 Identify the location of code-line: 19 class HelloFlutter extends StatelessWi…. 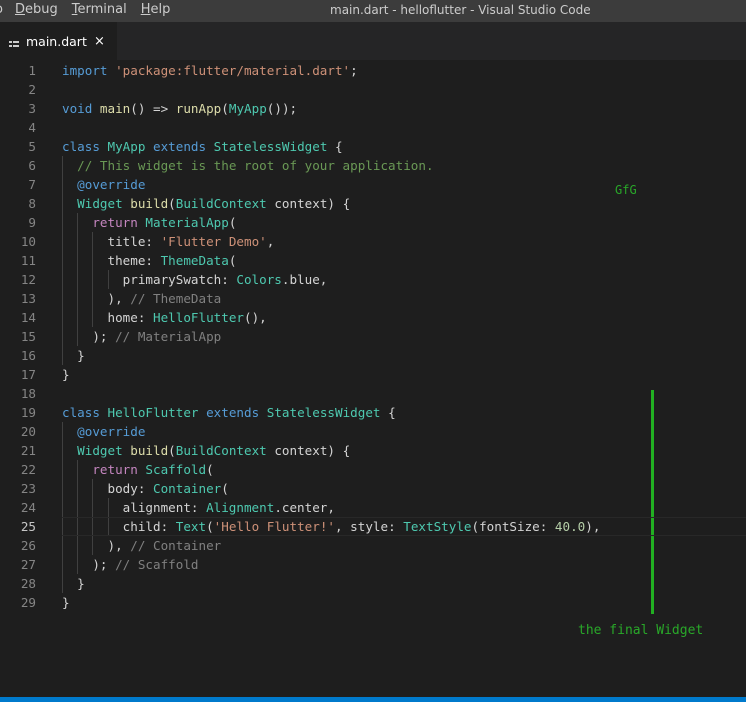
(373, 412).